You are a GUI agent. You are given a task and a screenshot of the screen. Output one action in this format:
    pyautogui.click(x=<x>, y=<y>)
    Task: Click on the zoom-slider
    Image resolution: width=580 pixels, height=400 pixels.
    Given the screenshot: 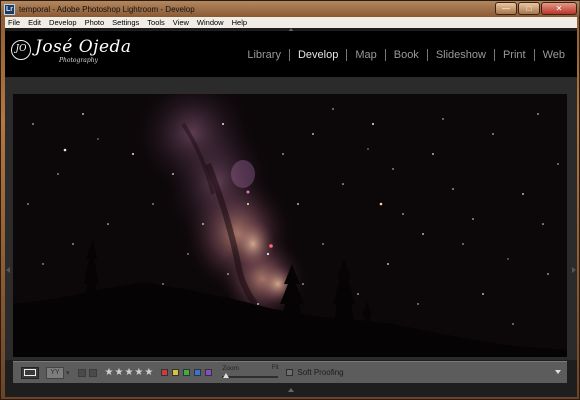 What is the action you would take?
    pyautogui.click(x=250, y=376)
    